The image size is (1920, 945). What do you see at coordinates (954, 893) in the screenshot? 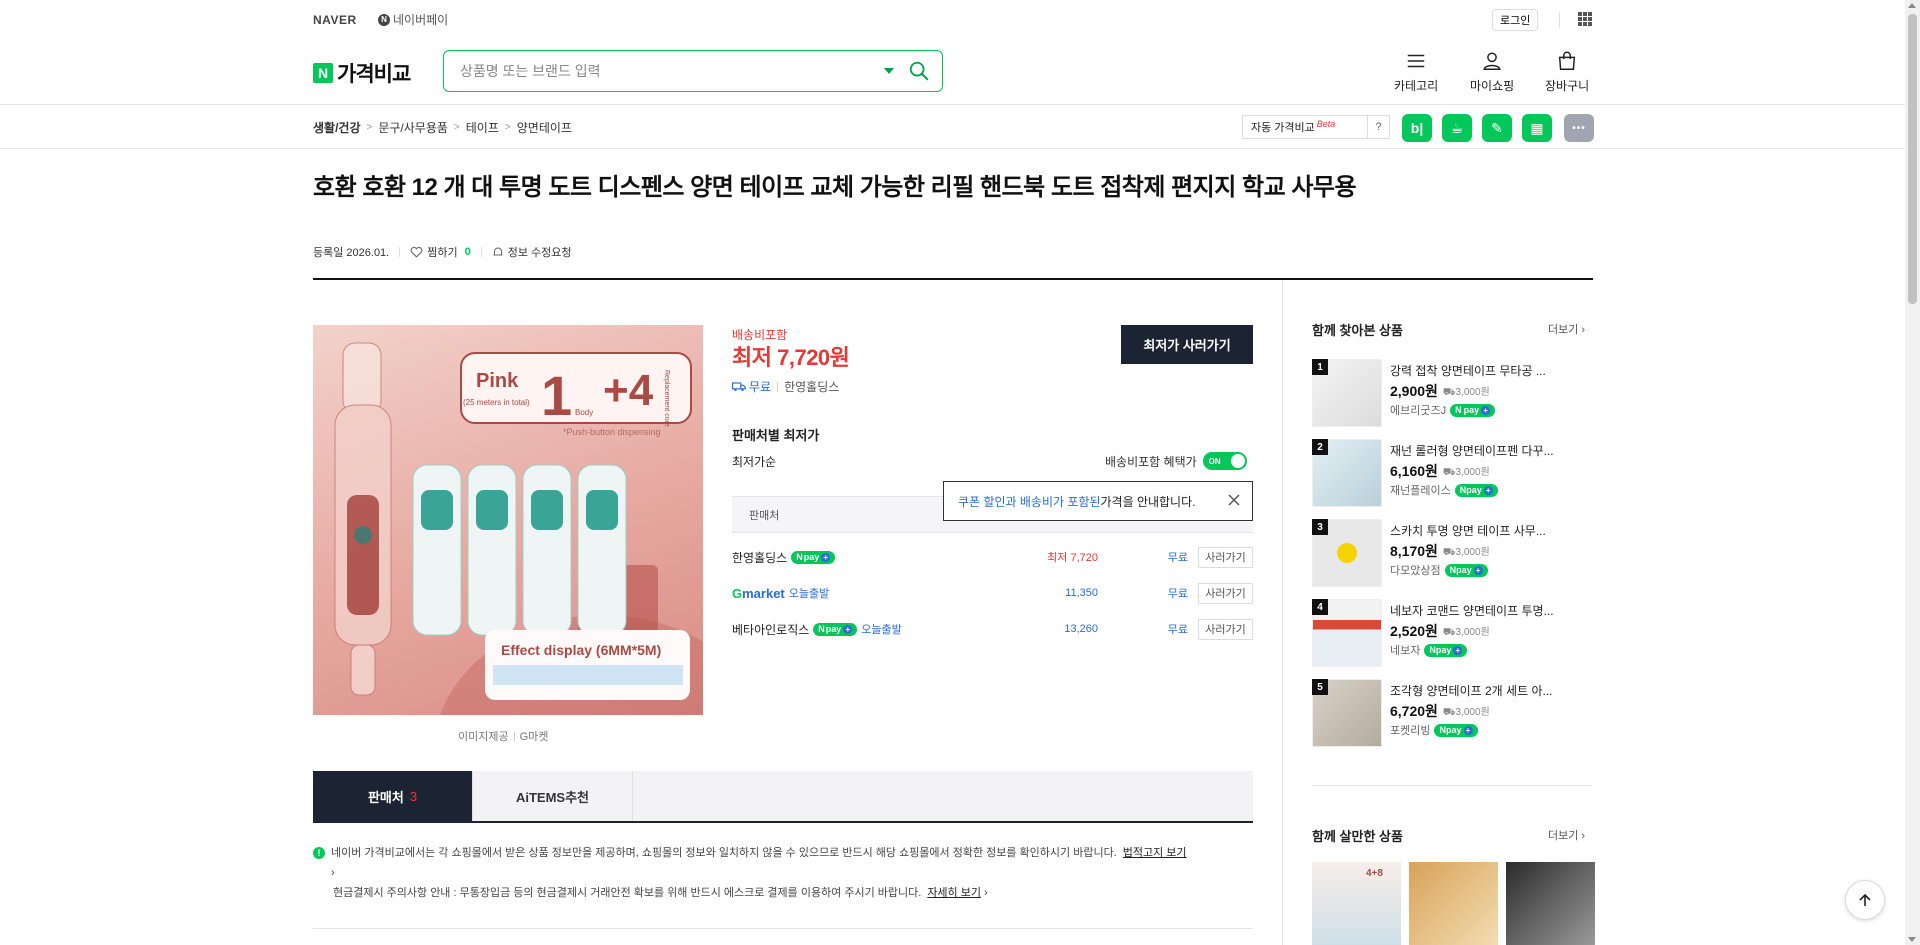
I see `details-link: 자세히 보기` at bounding box center [954, 893].